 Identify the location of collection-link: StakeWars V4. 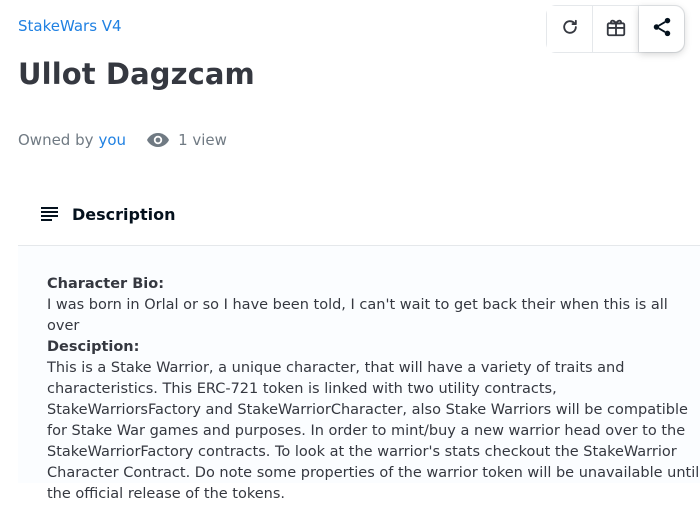
(70, 26).